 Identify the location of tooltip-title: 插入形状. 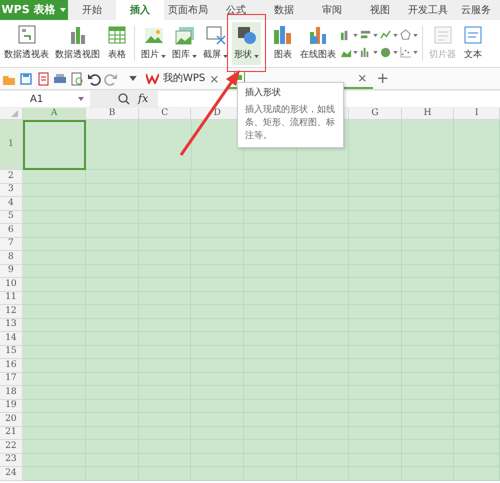
(263, 93).